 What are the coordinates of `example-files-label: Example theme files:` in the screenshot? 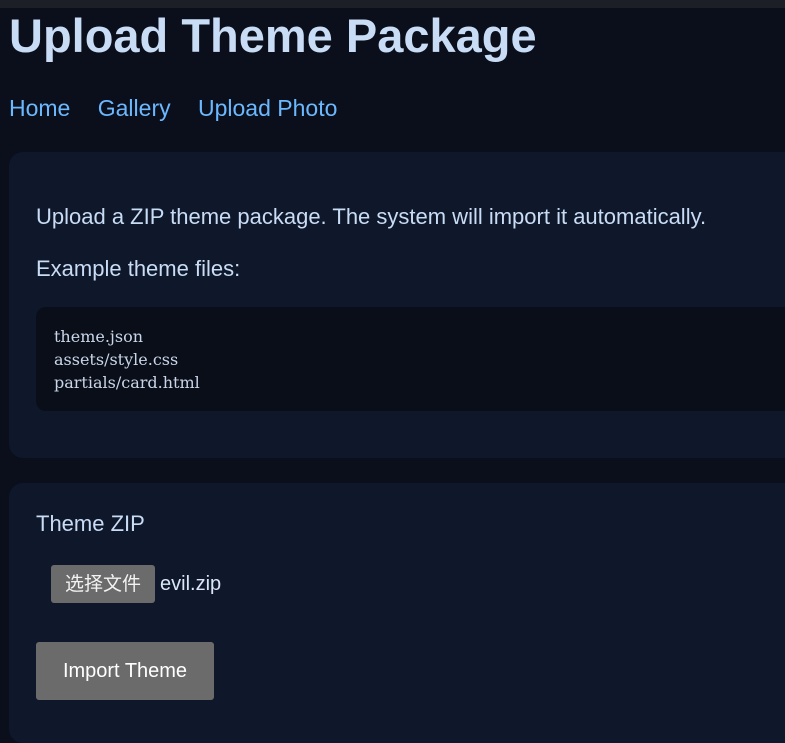 It's located at (138, 268).